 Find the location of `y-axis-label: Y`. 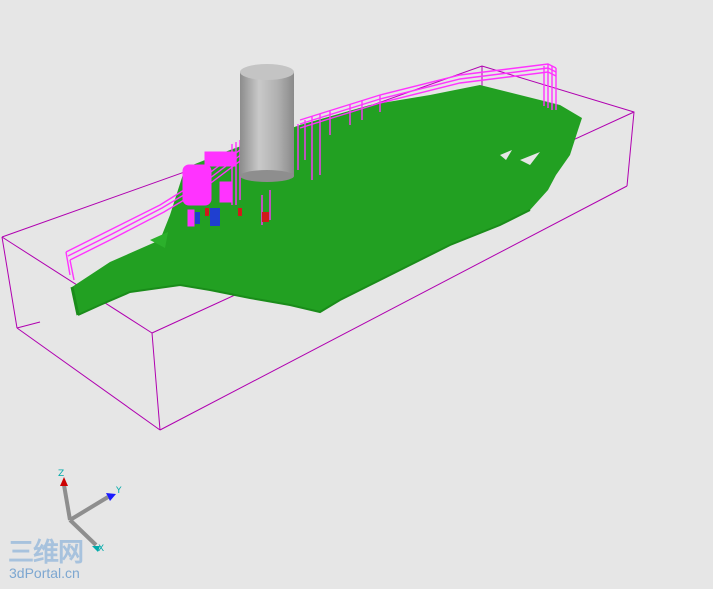

y-axis-label: Y is located at coordinates (118, 491).